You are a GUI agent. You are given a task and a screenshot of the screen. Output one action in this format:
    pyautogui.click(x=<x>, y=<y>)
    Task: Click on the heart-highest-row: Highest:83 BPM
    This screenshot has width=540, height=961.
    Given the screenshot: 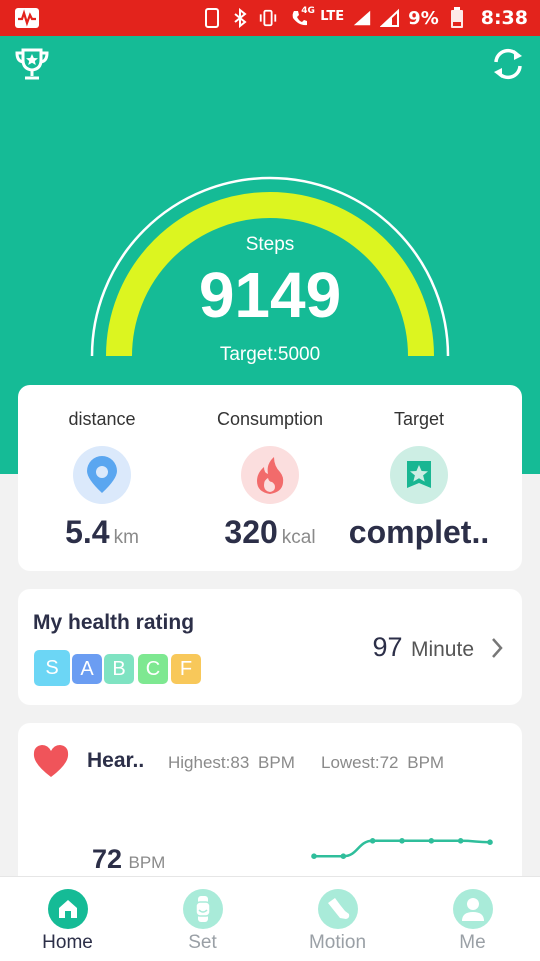 What is the action you would take?
    pyautogui.click(x=231, y=763)
    